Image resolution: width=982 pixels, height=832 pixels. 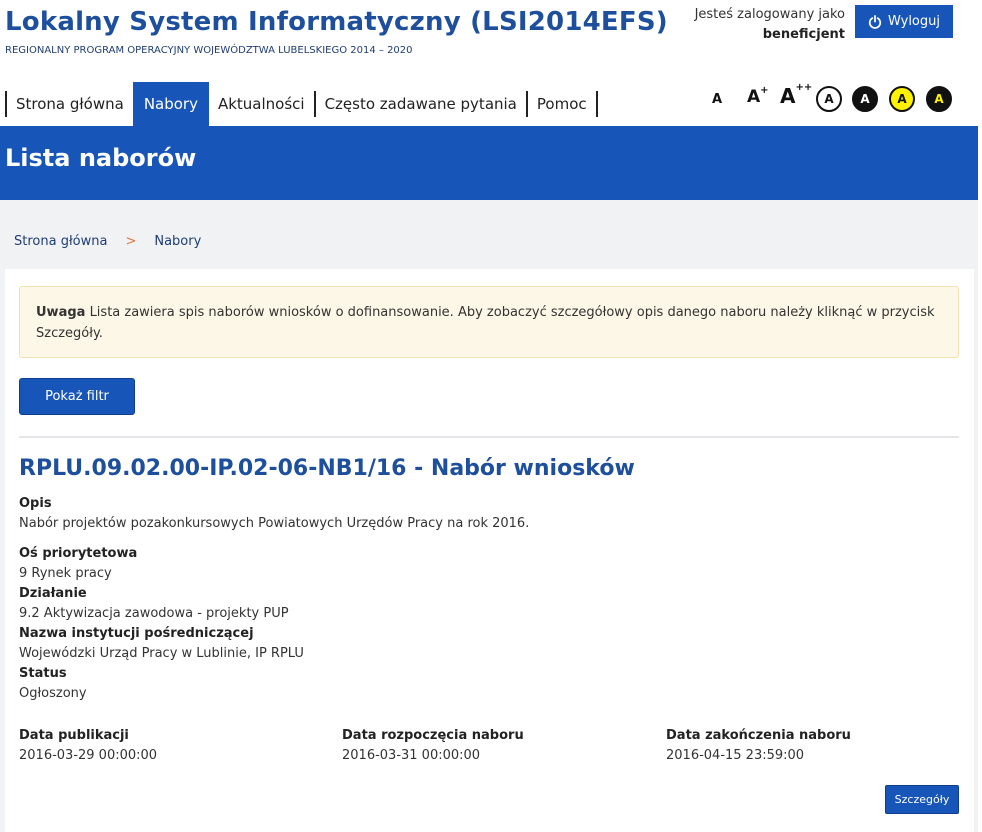 I want to click on font-size-larger-button: A+, so click(x=758, y=96).